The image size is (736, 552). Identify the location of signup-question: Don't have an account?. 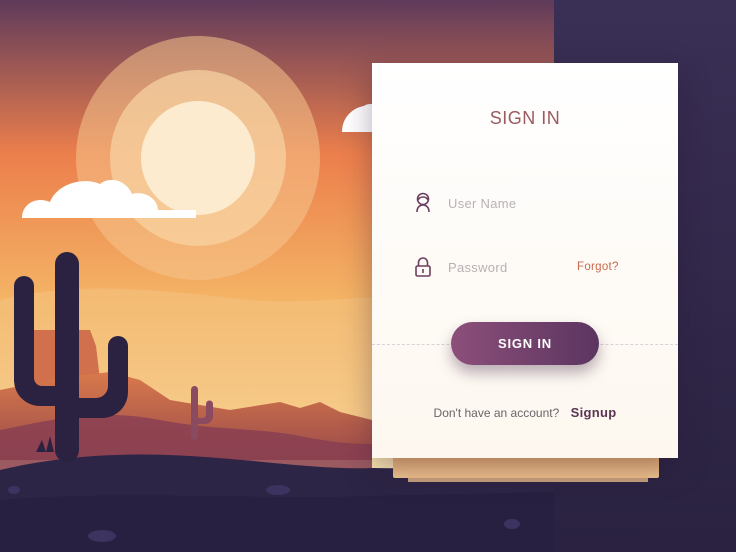
(496, 413).